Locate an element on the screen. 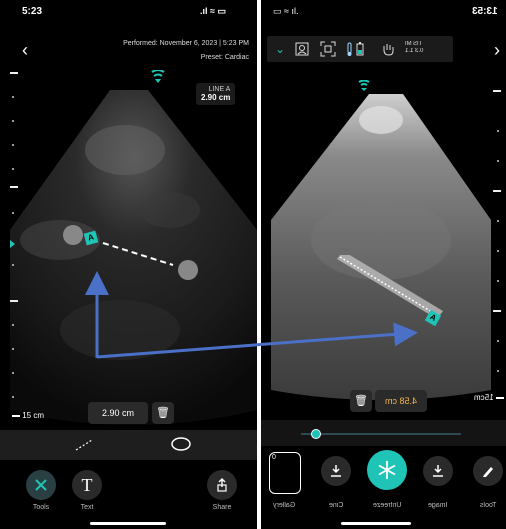  focus-marker-icon is located at coordinates (12, 244).